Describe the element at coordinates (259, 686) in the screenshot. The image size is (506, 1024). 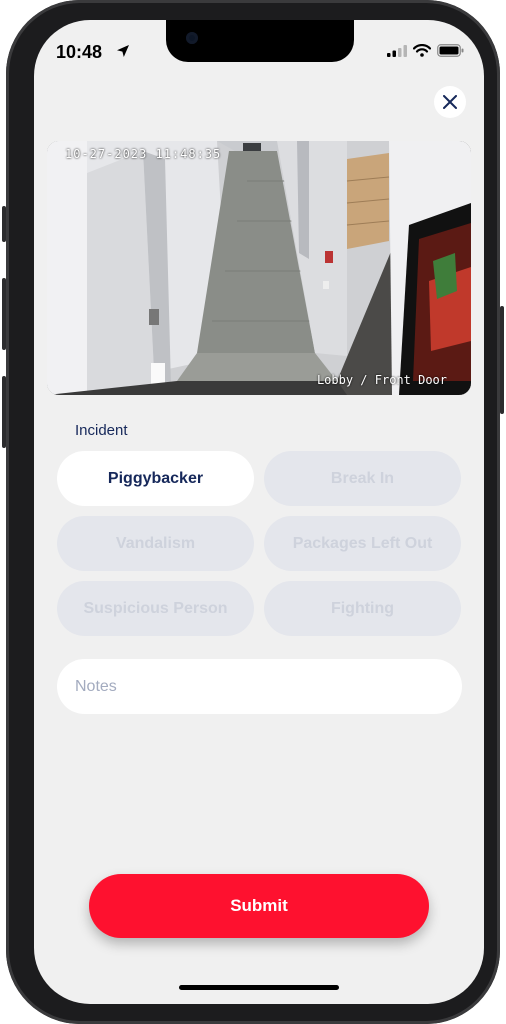
I see `notes-field: Notes` at that location.